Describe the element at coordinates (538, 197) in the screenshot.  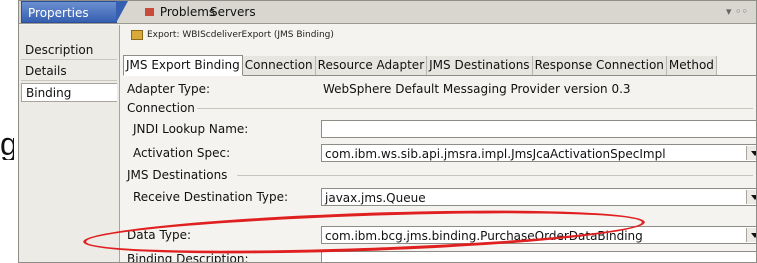
I see `receive-destination-combo: javax.jms.Queue` at that location.